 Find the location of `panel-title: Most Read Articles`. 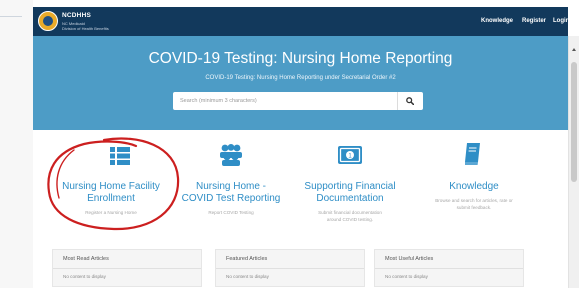

panel-title: Most Read Articles is located at coordinates (86, 259).